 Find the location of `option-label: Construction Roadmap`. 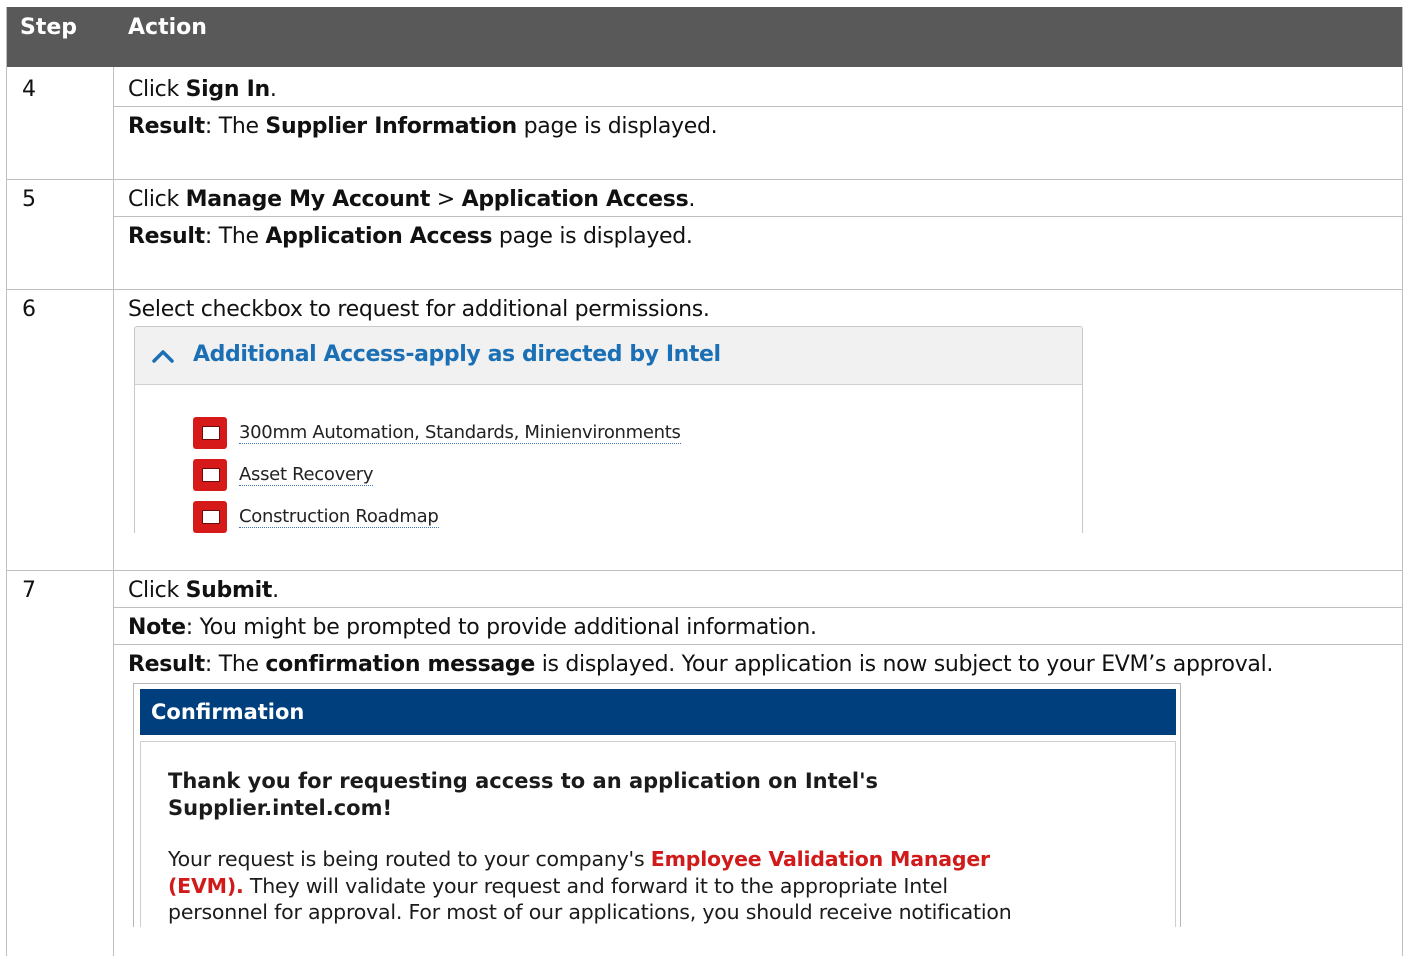

option-label: Construction Roadmap is located at coordinates (339, 517).